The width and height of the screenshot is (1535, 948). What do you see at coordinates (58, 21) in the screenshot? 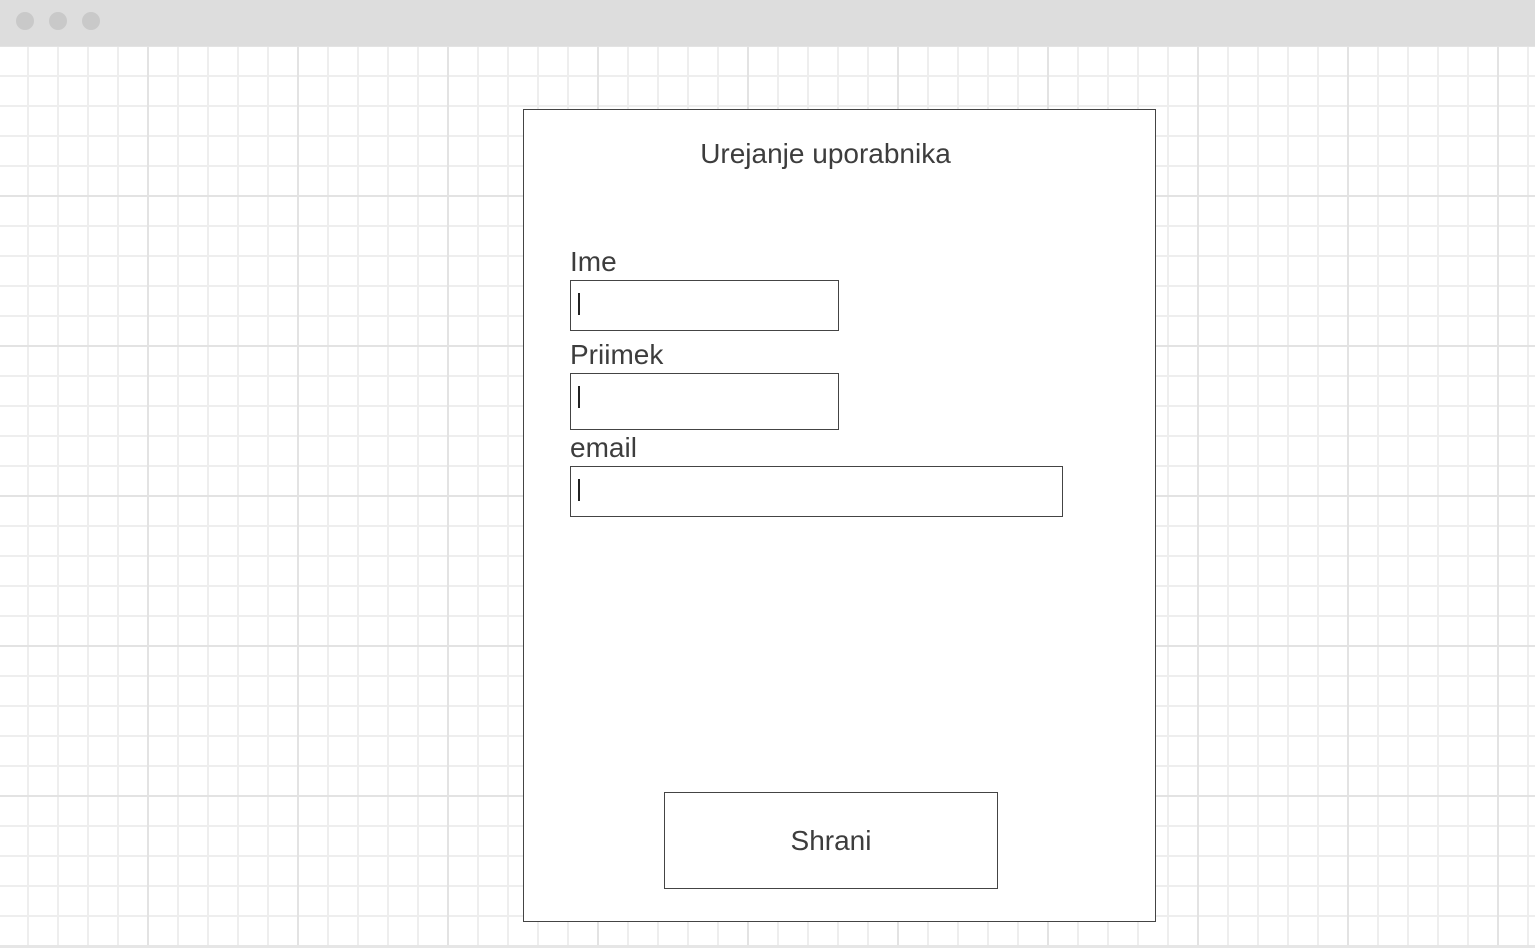
I see `window-minimize-button` at bounding box center [58, 21].